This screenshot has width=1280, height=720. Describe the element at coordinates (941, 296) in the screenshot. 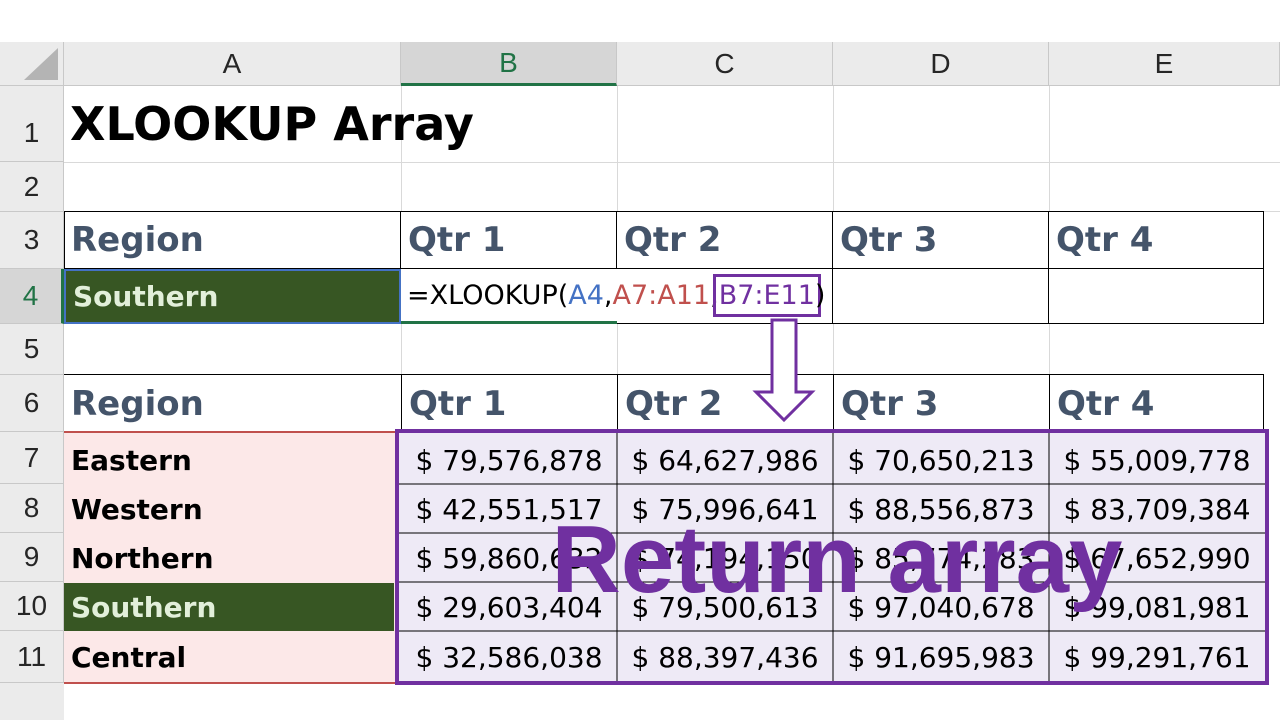

I see `cell-d4` at that location.